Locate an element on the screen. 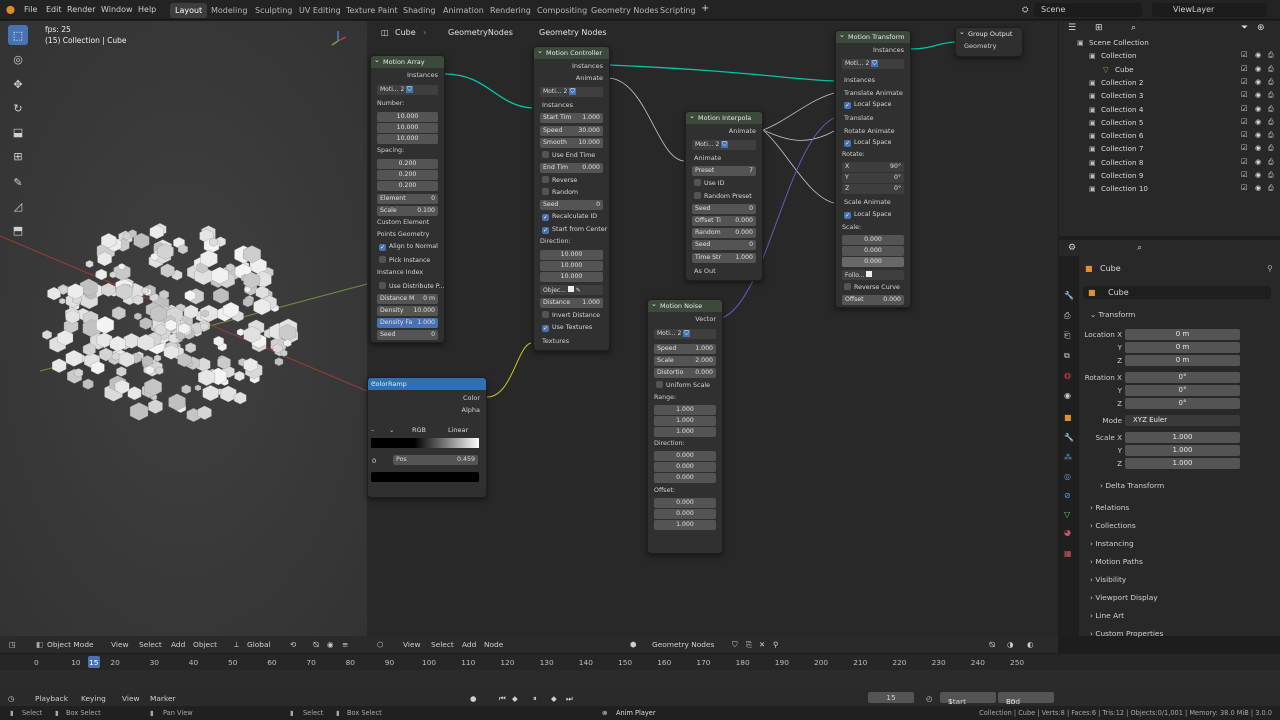  points-geometry-socket: Points Geometry is located at coordinates (403, 234).